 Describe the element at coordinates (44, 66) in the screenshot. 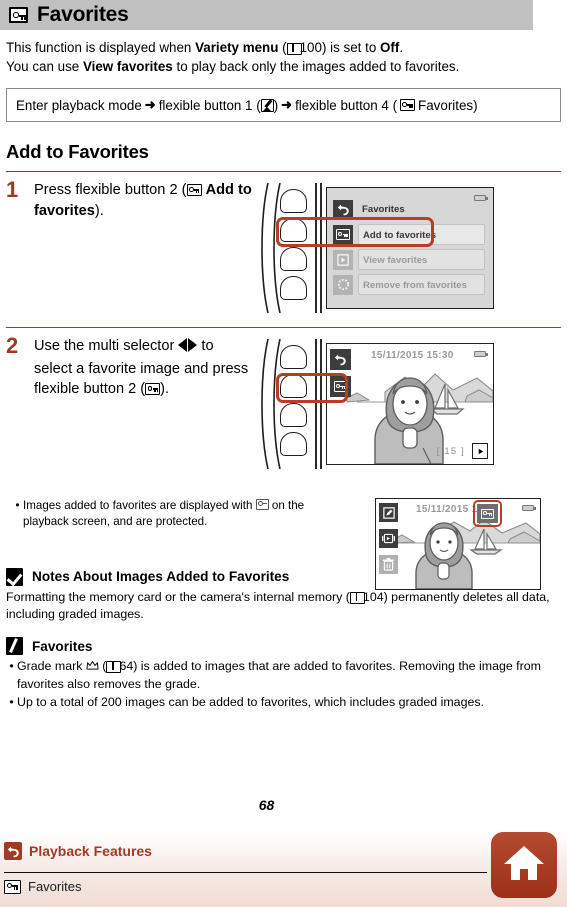

I see `intro-text-3: You can use` at that location.